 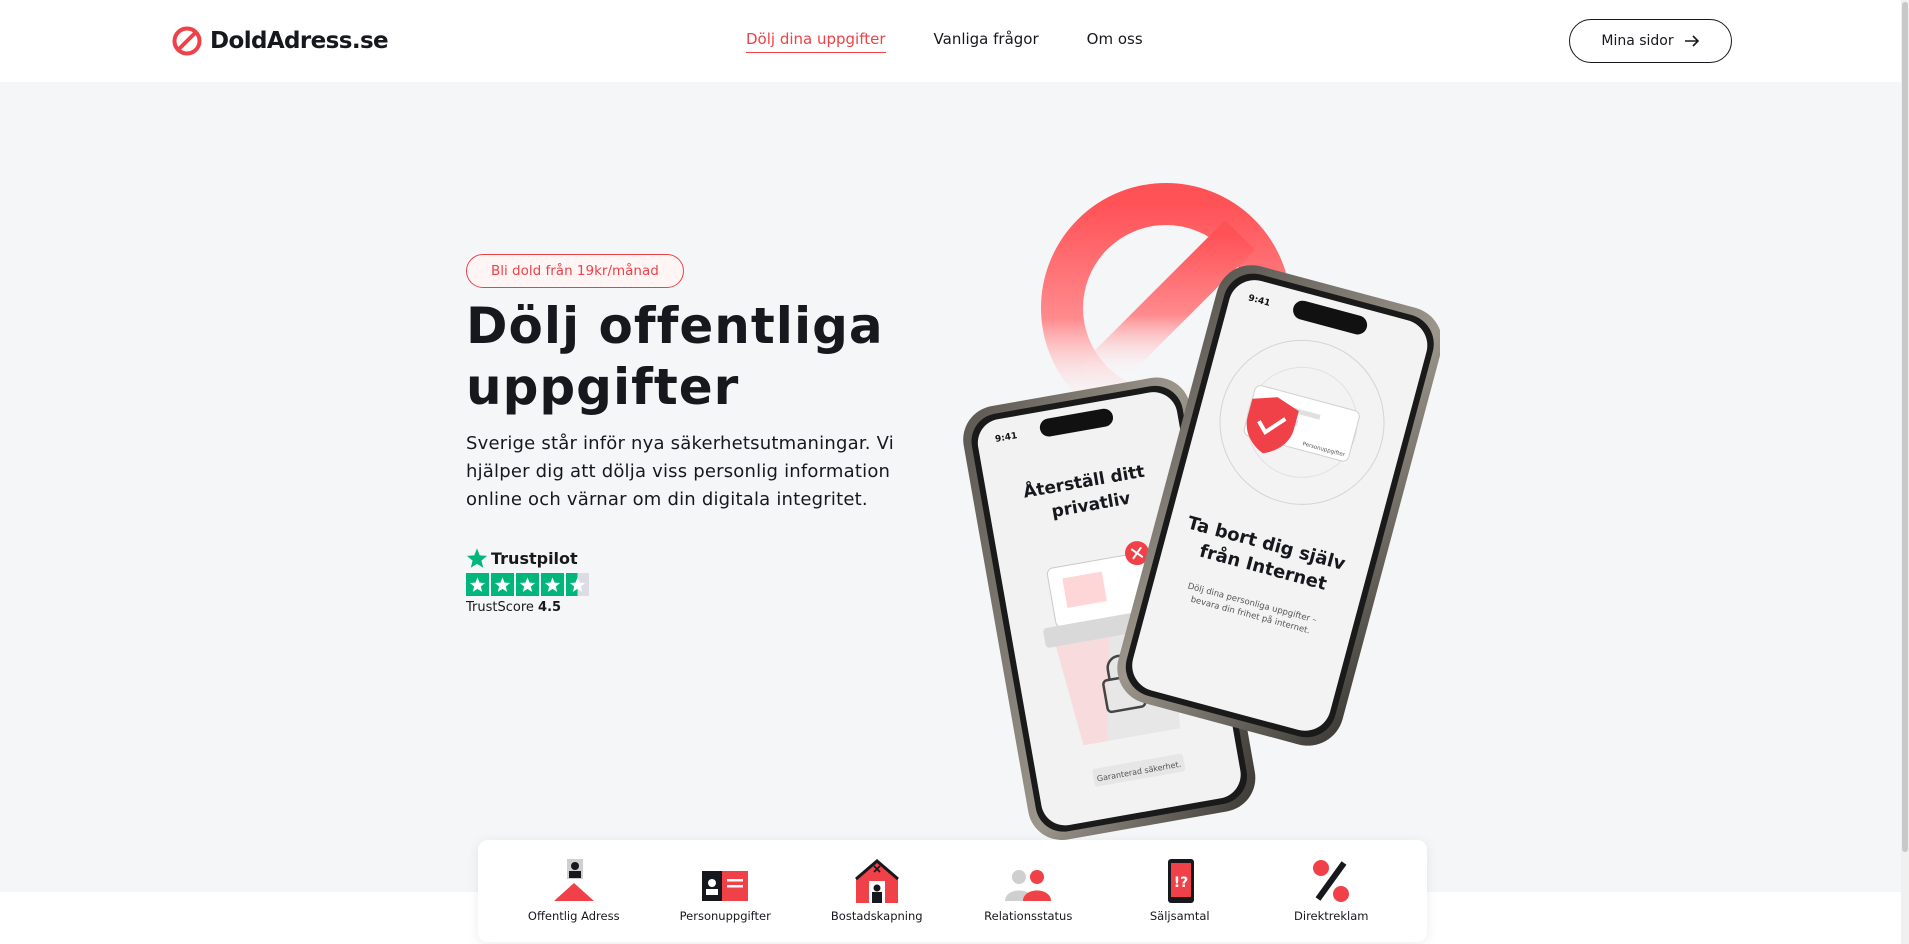 I want to click on category-direct-ad: Direktreklam, so click(x=1331, y=891).